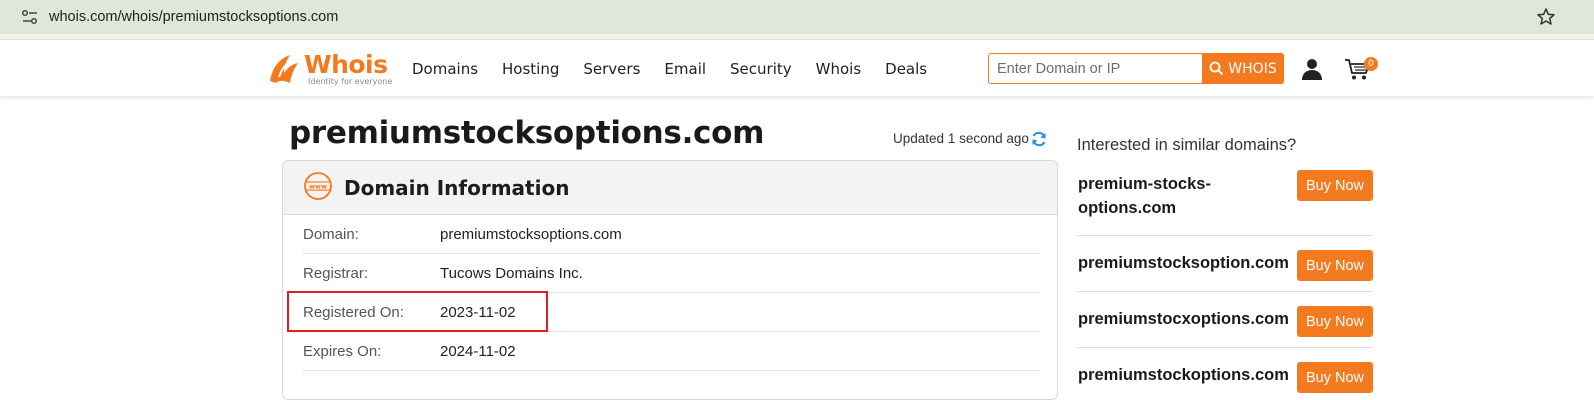  I want to click on similar-domains-title: Interested in similar domains?, so click(1187, 145).